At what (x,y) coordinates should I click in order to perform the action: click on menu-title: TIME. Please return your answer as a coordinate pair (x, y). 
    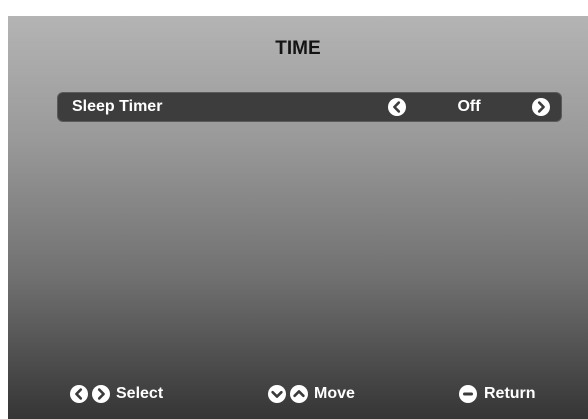
    Looking at the image, I should click on (298, 48).